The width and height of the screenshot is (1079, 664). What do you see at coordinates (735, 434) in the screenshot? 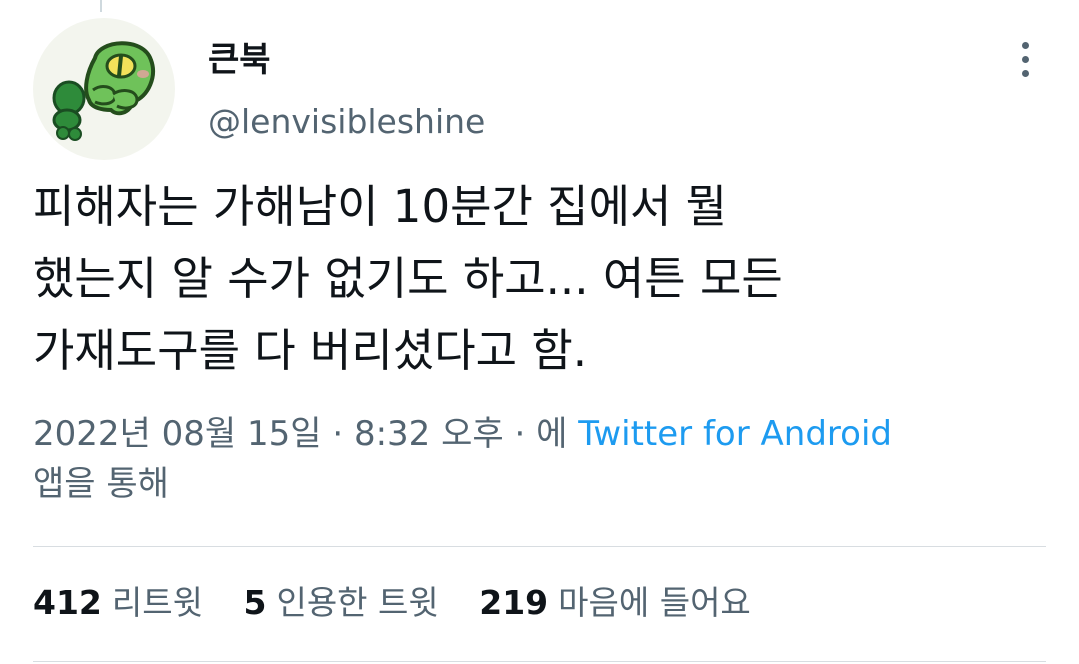
I see `source-link: Twitter for Android` at bounding box center [735, 434].